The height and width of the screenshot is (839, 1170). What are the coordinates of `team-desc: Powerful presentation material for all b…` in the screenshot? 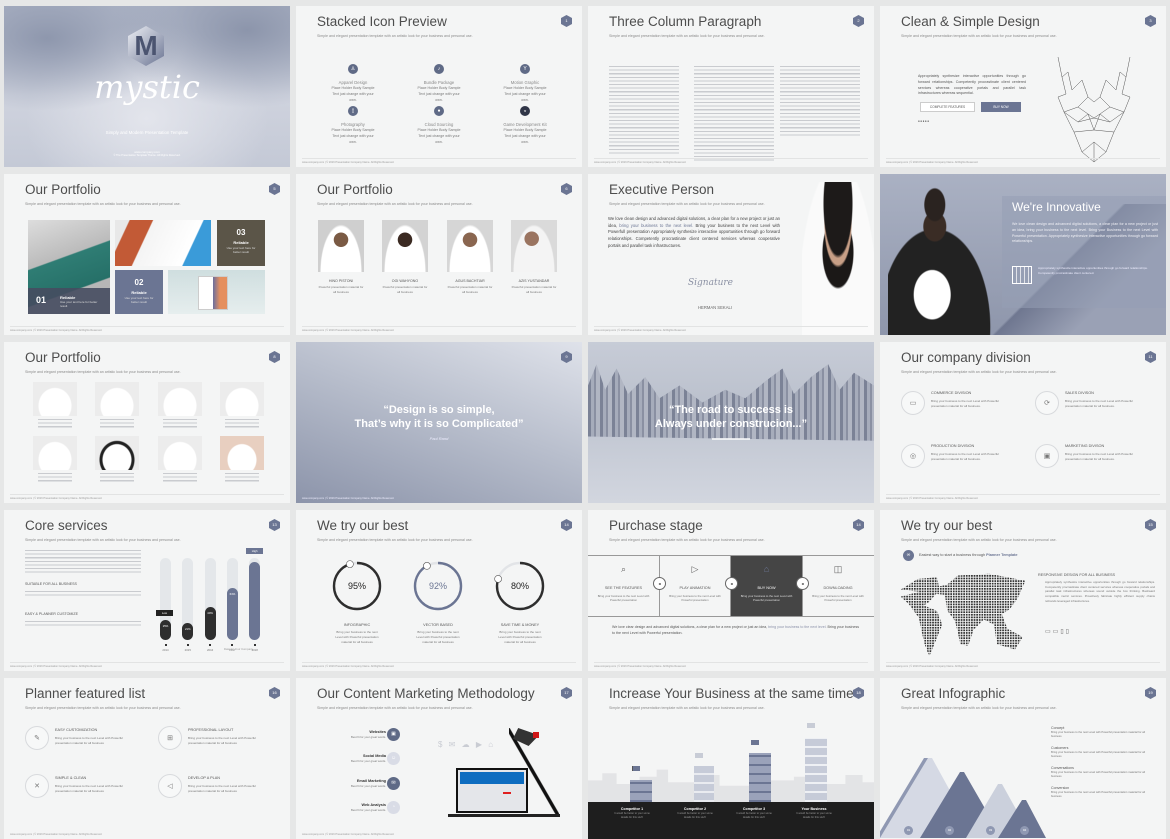 It's located at (341, 289).